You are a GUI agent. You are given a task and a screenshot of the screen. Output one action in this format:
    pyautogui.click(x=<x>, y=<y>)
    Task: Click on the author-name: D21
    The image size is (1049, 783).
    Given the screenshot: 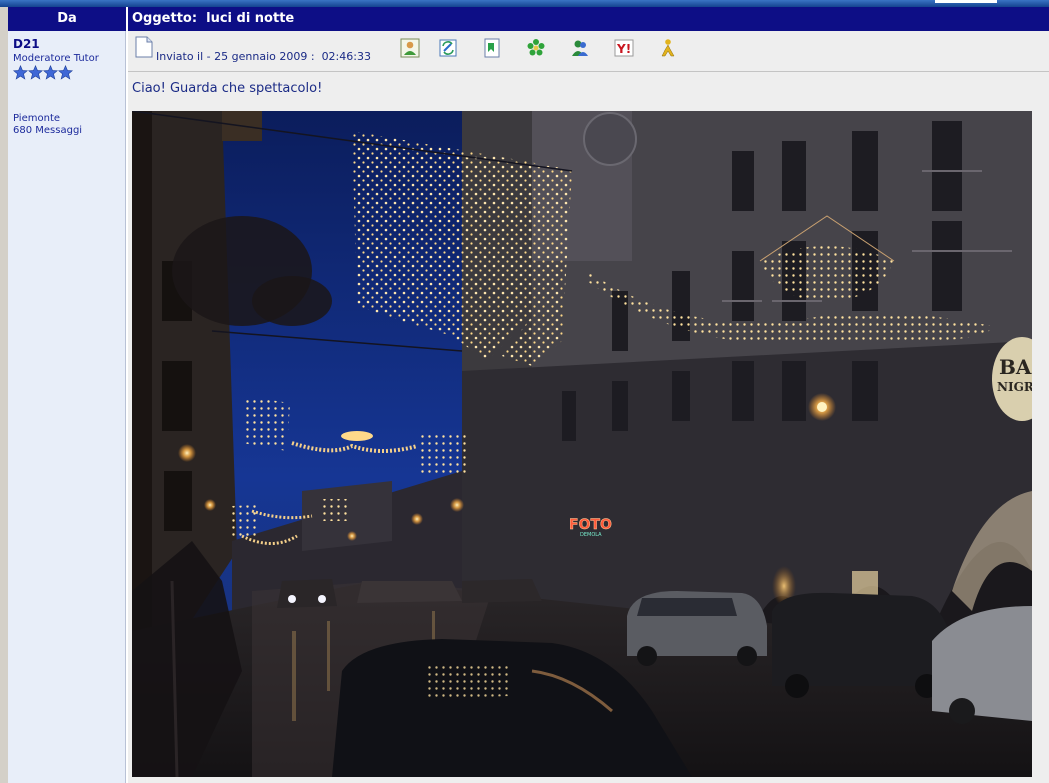 What is the action you would take?
    pyautogui.click(x=66, y=44)
    